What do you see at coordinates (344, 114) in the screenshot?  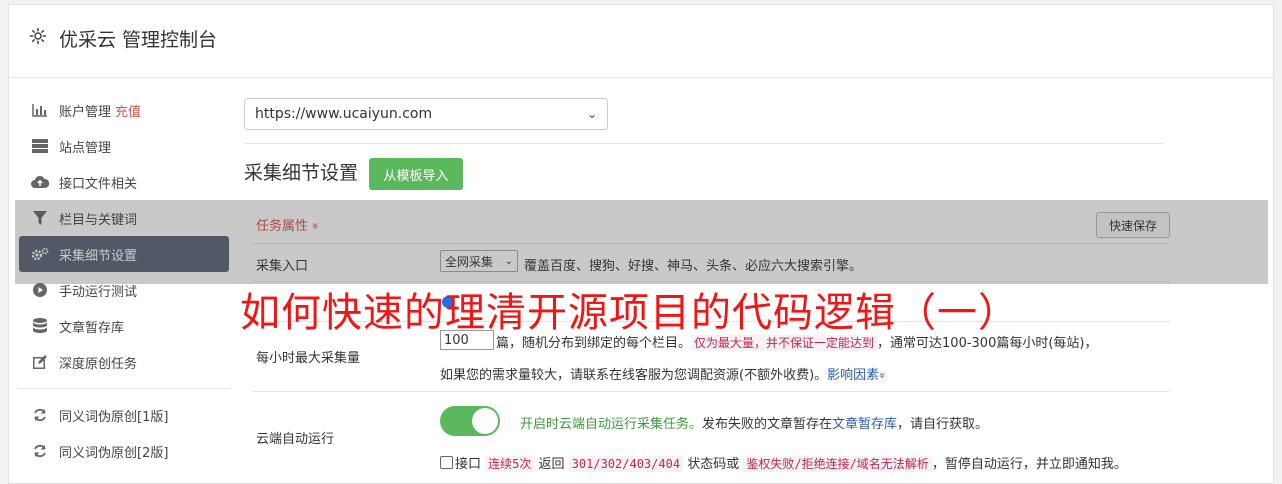 I see `site-select-value: https://www.ucaiyun.com` at bounding box center [344, 114].